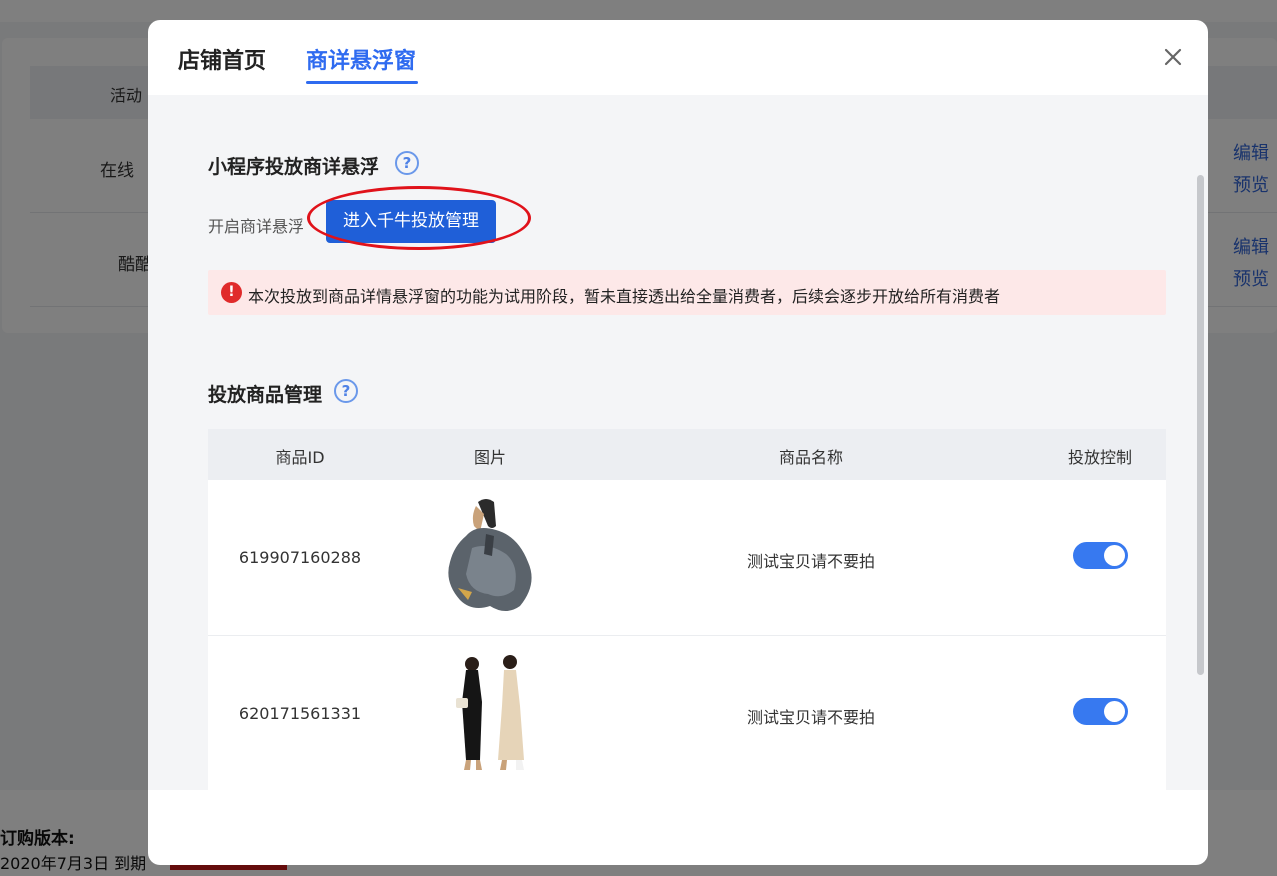  What do you see at coordinates (294, 167) in the screenshot?
I see `section-title-miniprogram-float: 小程序投放商详悬浮` at bounding box center [294, 167].